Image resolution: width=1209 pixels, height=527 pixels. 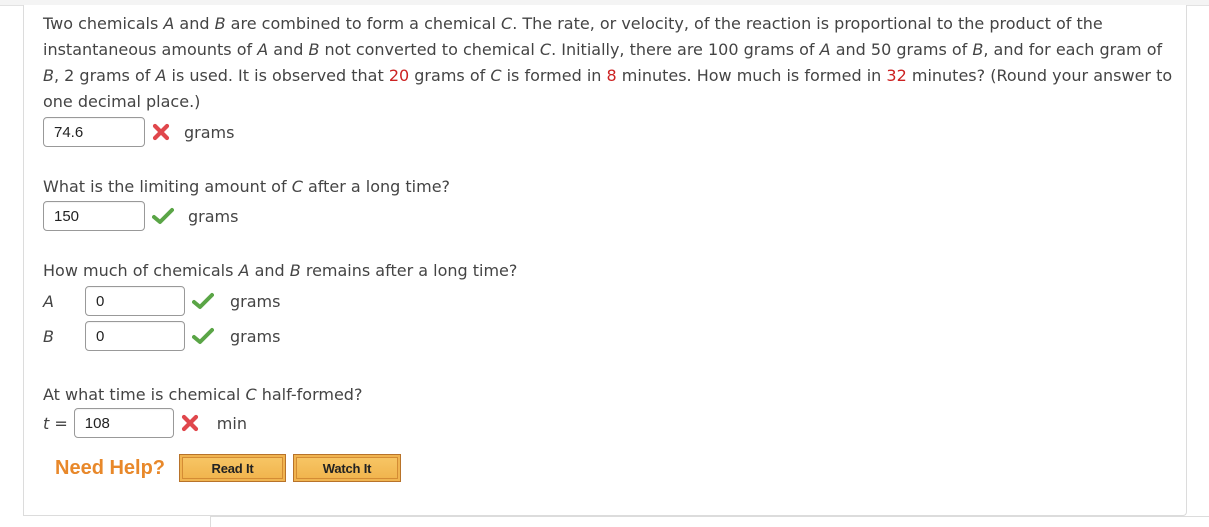 What do you see at coordinates (376, 186) in the screenshot?
I see `prompt-text: after a long time?` at bounding box center [376, 186].